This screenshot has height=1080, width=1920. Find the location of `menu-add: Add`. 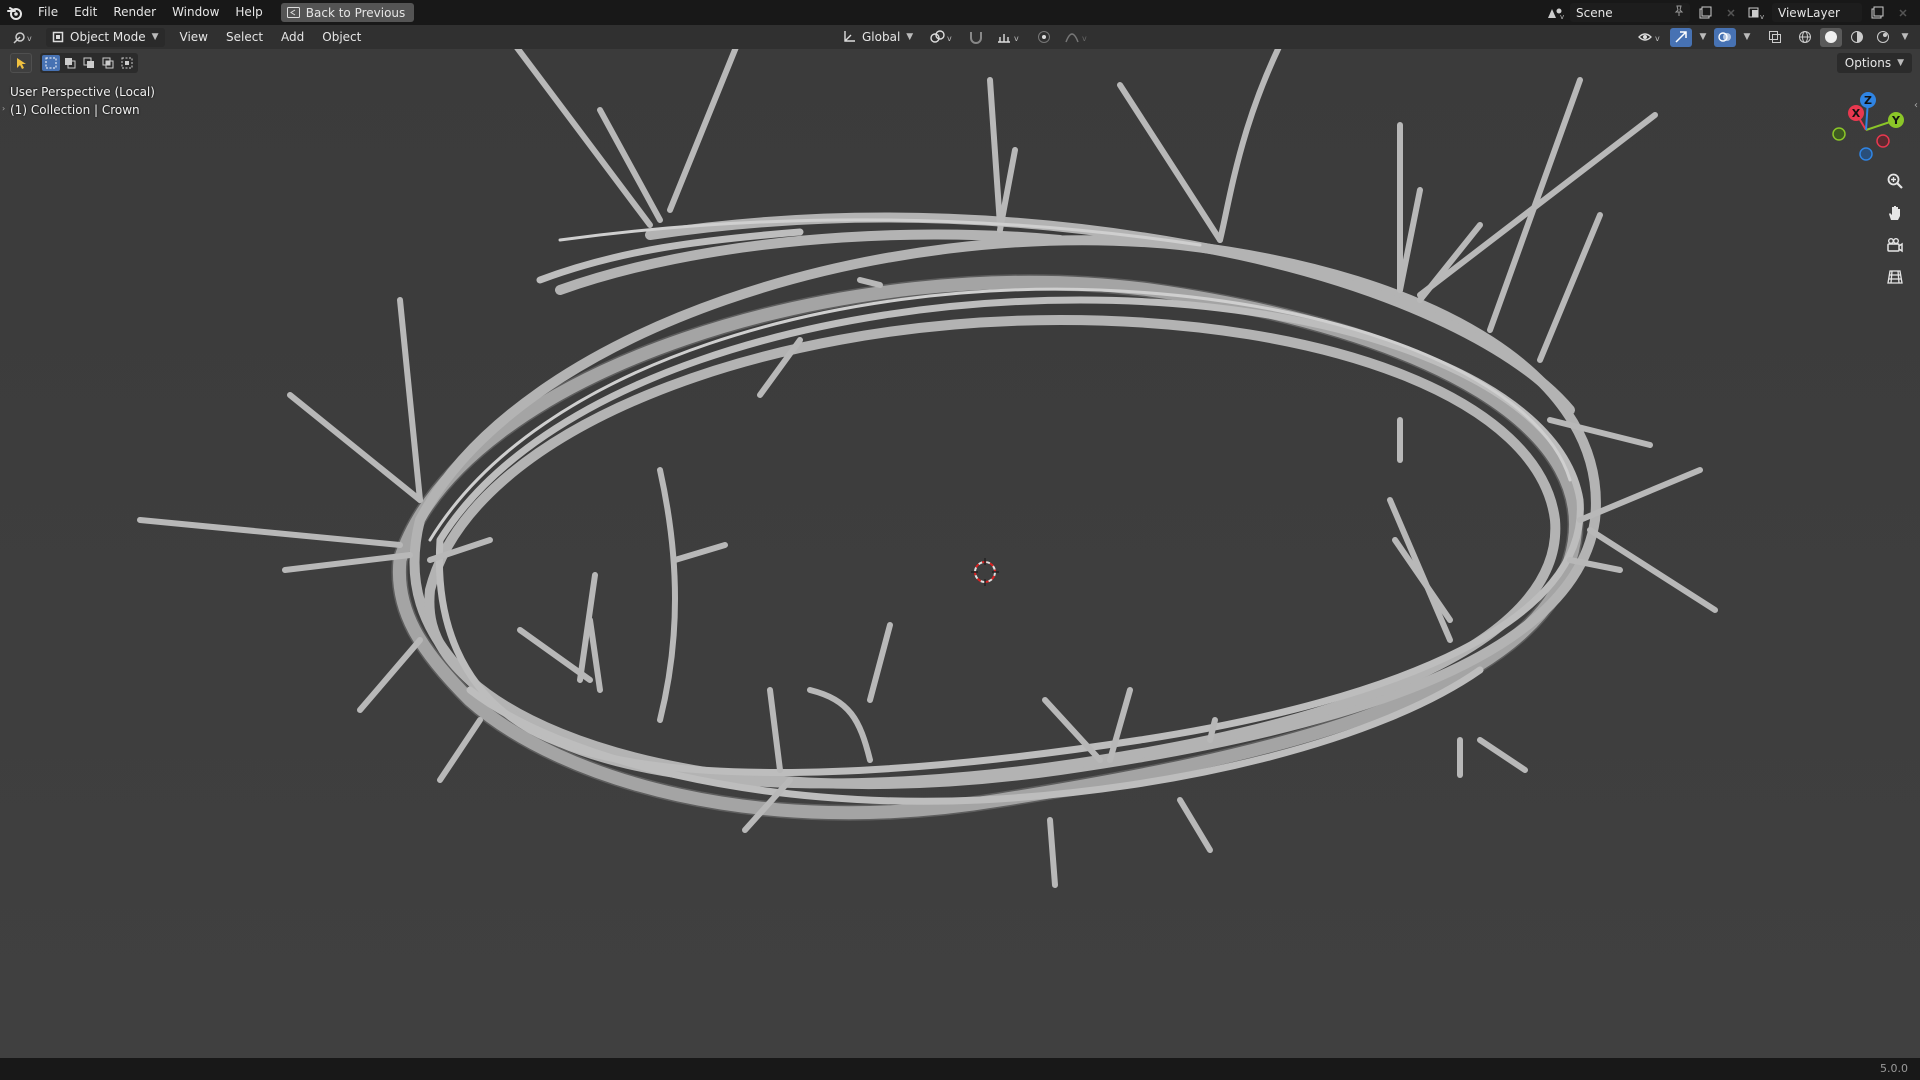

menu-add: Add is located at coordinates (292, 37).